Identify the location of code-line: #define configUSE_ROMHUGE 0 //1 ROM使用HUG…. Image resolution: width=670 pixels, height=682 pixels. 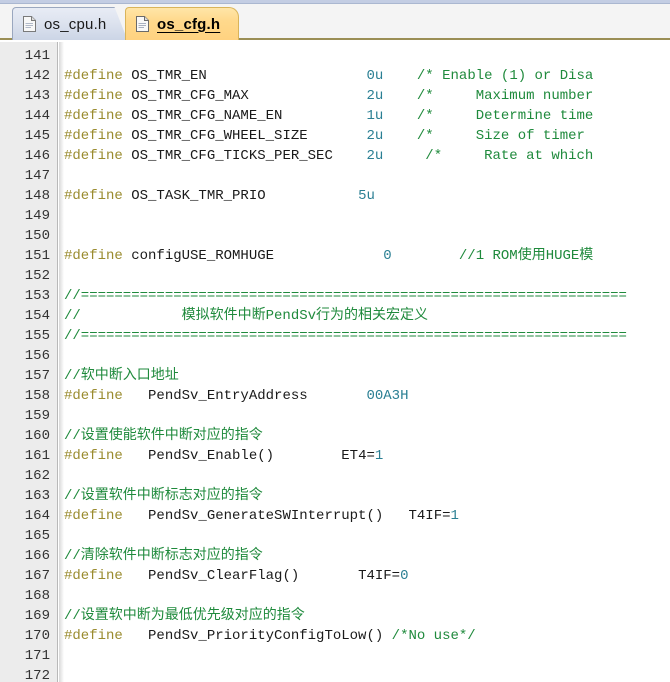
(367, 256).